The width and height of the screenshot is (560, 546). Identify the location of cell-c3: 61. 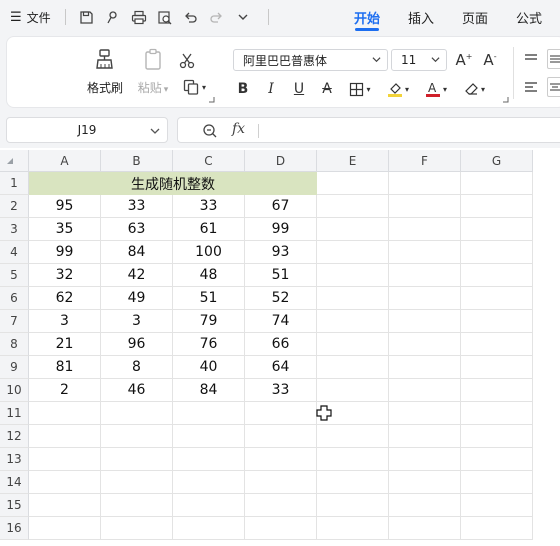
(209, 229).